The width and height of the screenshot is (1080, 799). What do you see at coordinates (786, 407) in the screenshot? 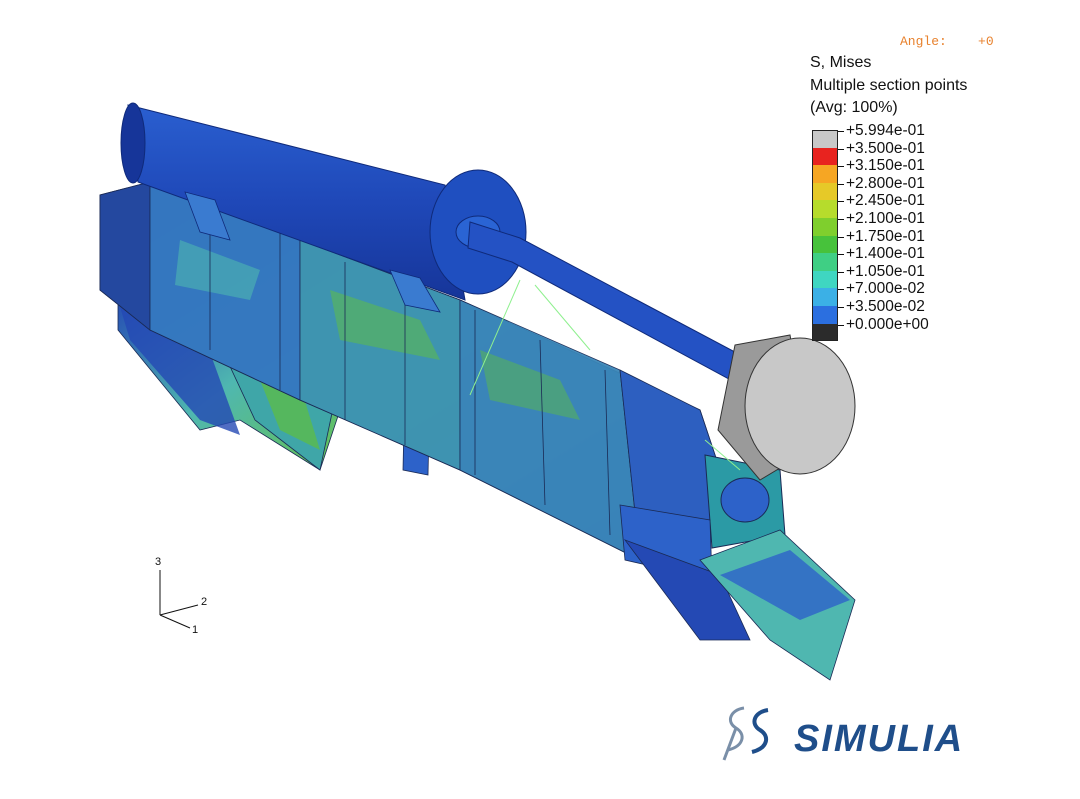
I see `impactor` at bounding box center [786, 407].